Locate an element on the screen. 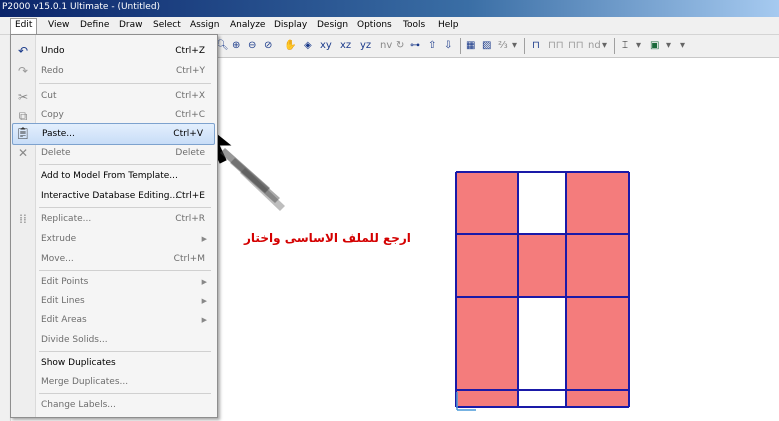  menu-item-label: Edit Lines is located at coordinates (63, 301).